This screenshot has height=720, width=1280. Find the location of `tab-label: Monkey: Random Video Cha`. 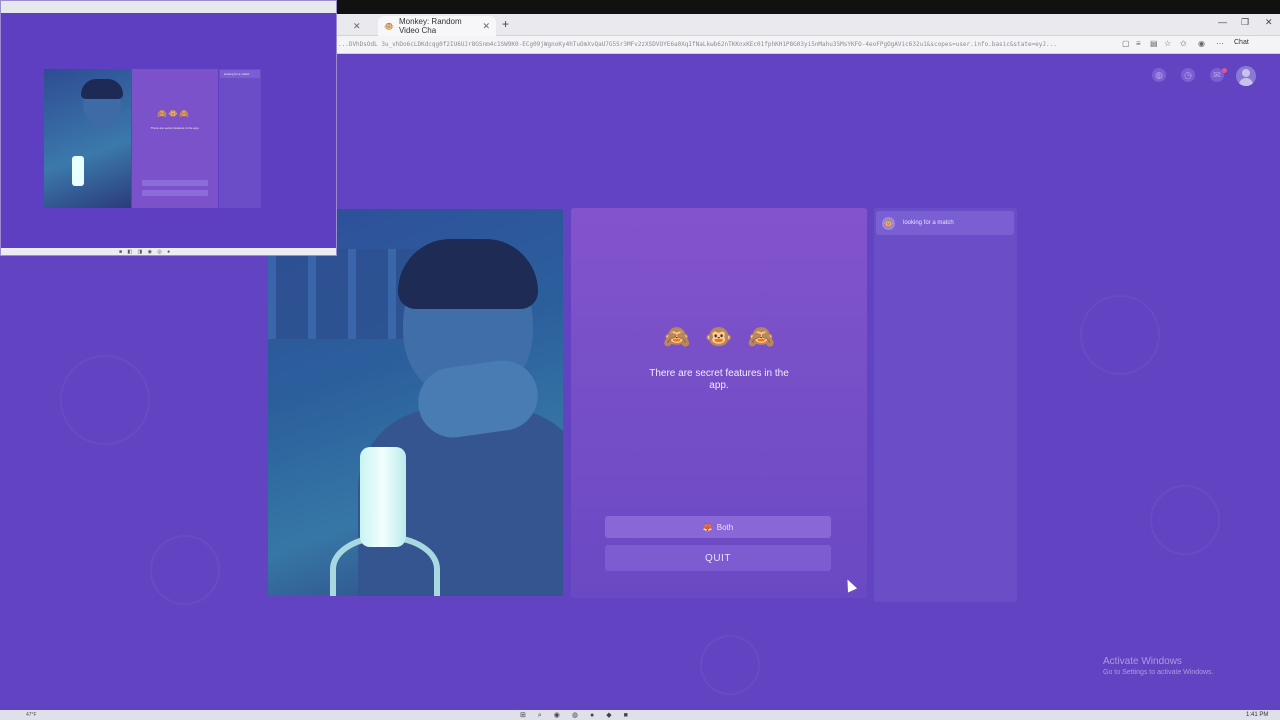

tab-label: Monkey: Random Video Cha is located at coordinates (430, 26).